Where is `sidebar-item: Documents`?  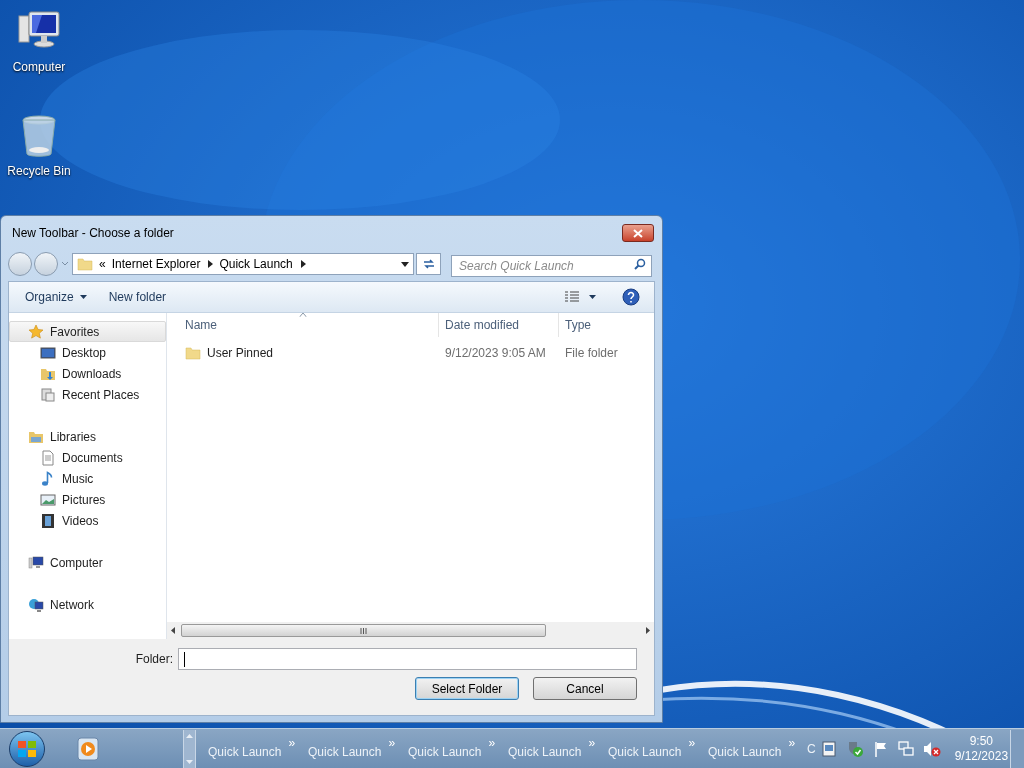 sidebar-item: Documents is located at coordinates (87, 457).